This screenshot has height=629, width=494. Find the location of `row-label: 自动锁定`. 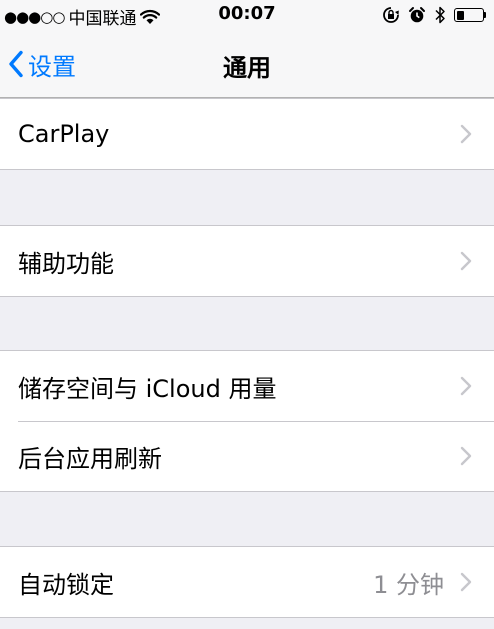

row-label: 自动锁定 is located at coordinates (66, 584).